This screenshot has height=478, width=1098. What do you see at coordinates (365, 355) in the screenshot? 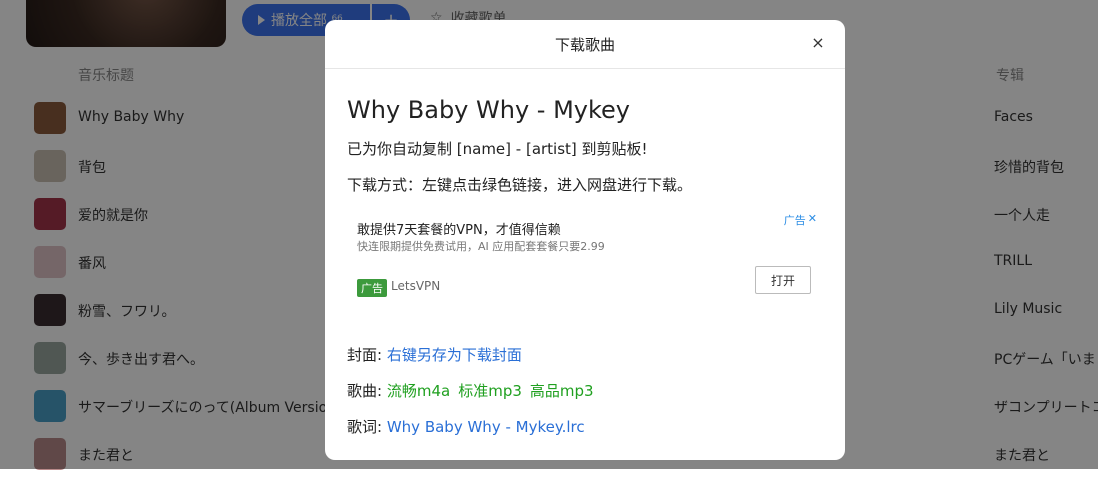
I see `cover-label: 封面:` at bounding box center [365, 355].